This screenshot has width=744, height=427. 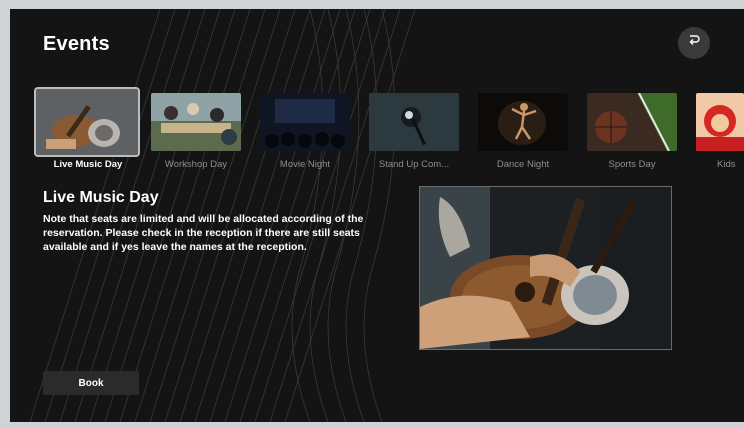 I want to click on return-arrow-icon, so click(x=694, y=43).